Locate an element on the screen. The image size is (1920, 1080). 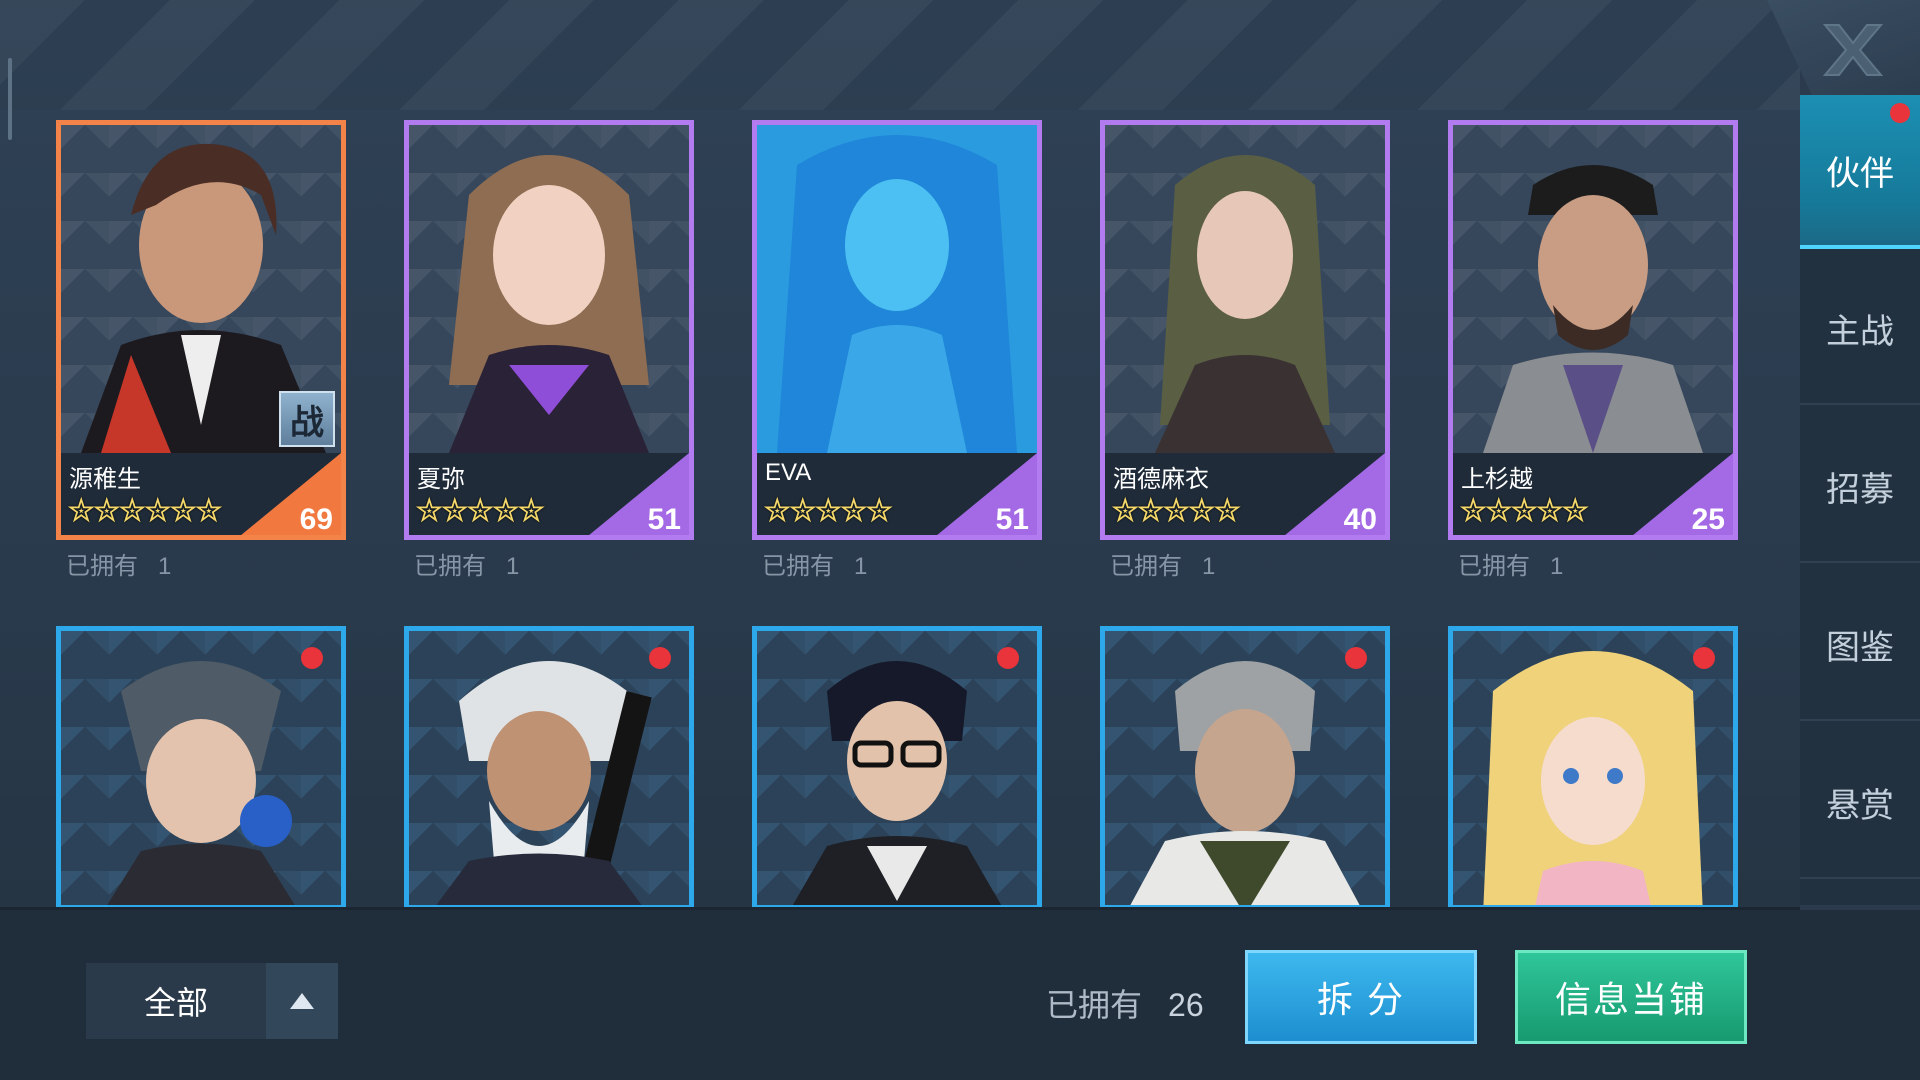
card-info: 源稚生 ✮✮✮✮✮✮ 69 is located at coordinates (201, 494).